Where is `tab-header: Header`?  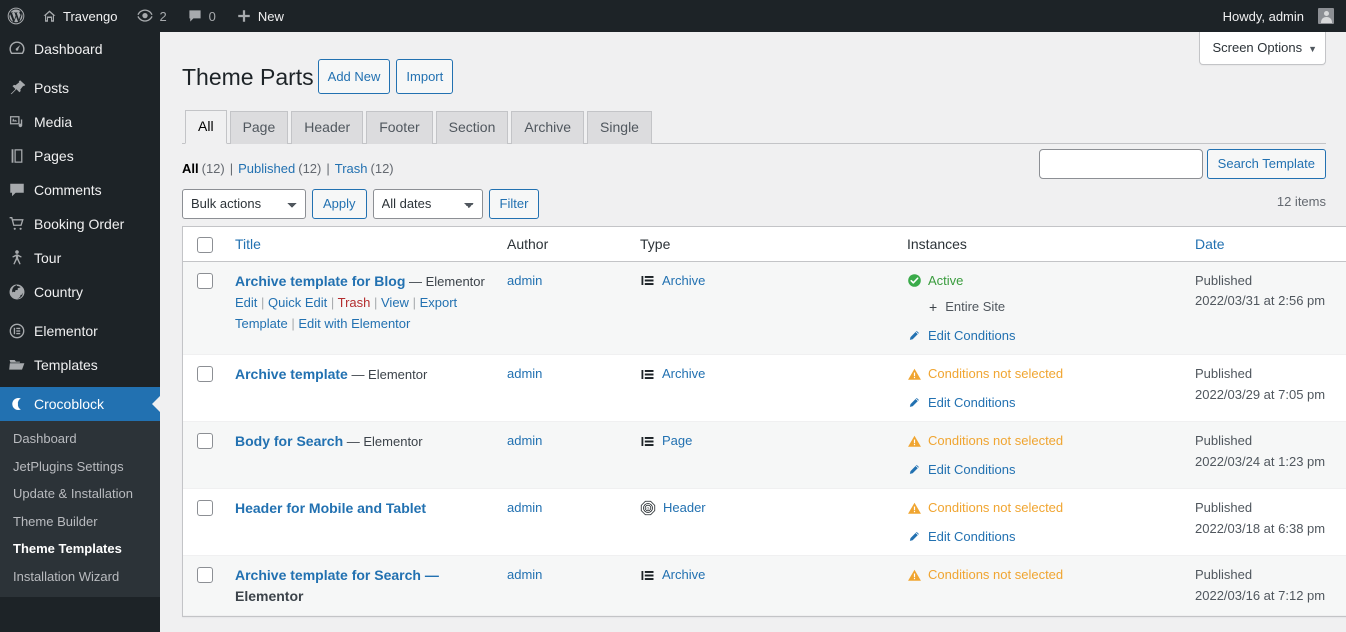 tab-header: Header is located at coordinates (327, 127).